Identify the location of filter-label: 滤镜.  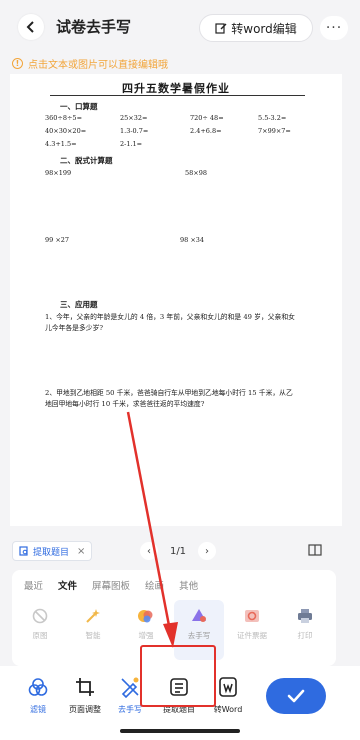
(38, 709).